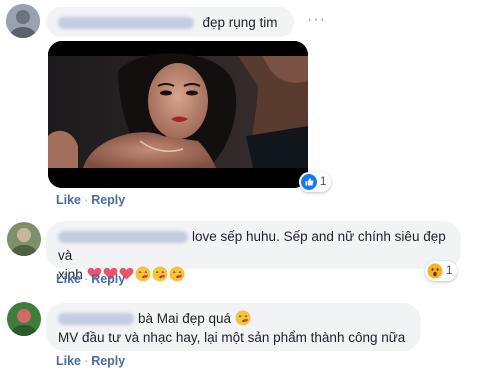 This screenshot has width=495, height=375. I want to click on comment-bubble: đẹp rụng tim, so click(170, 22).